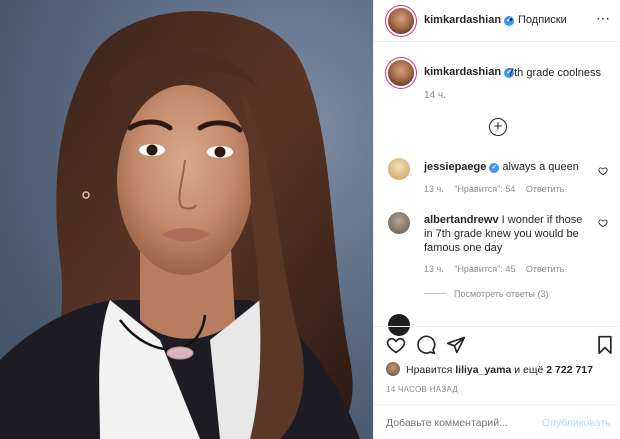  Describe the element at coordinates (569, 370) in the screenshot. I see `likes-count: 2 722 717` at that location.